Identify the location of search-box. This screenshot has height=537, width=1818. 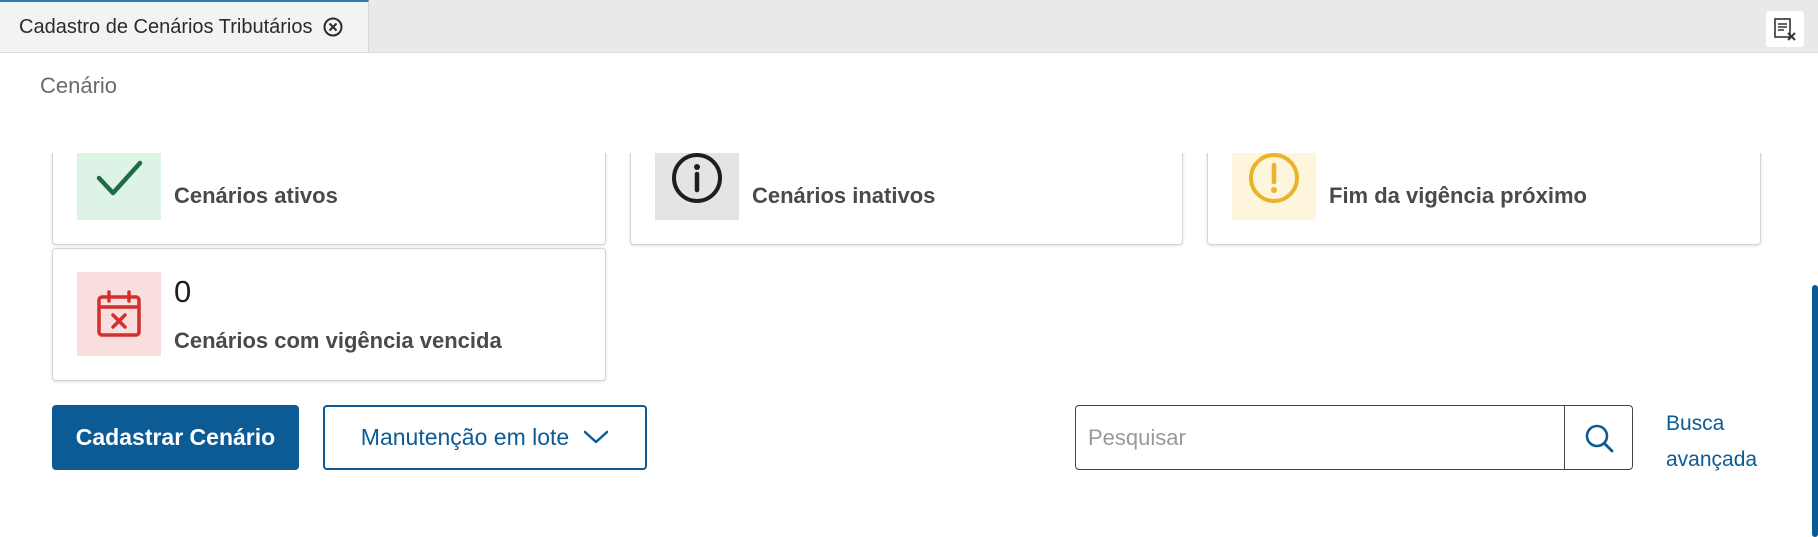
(1354, 437).